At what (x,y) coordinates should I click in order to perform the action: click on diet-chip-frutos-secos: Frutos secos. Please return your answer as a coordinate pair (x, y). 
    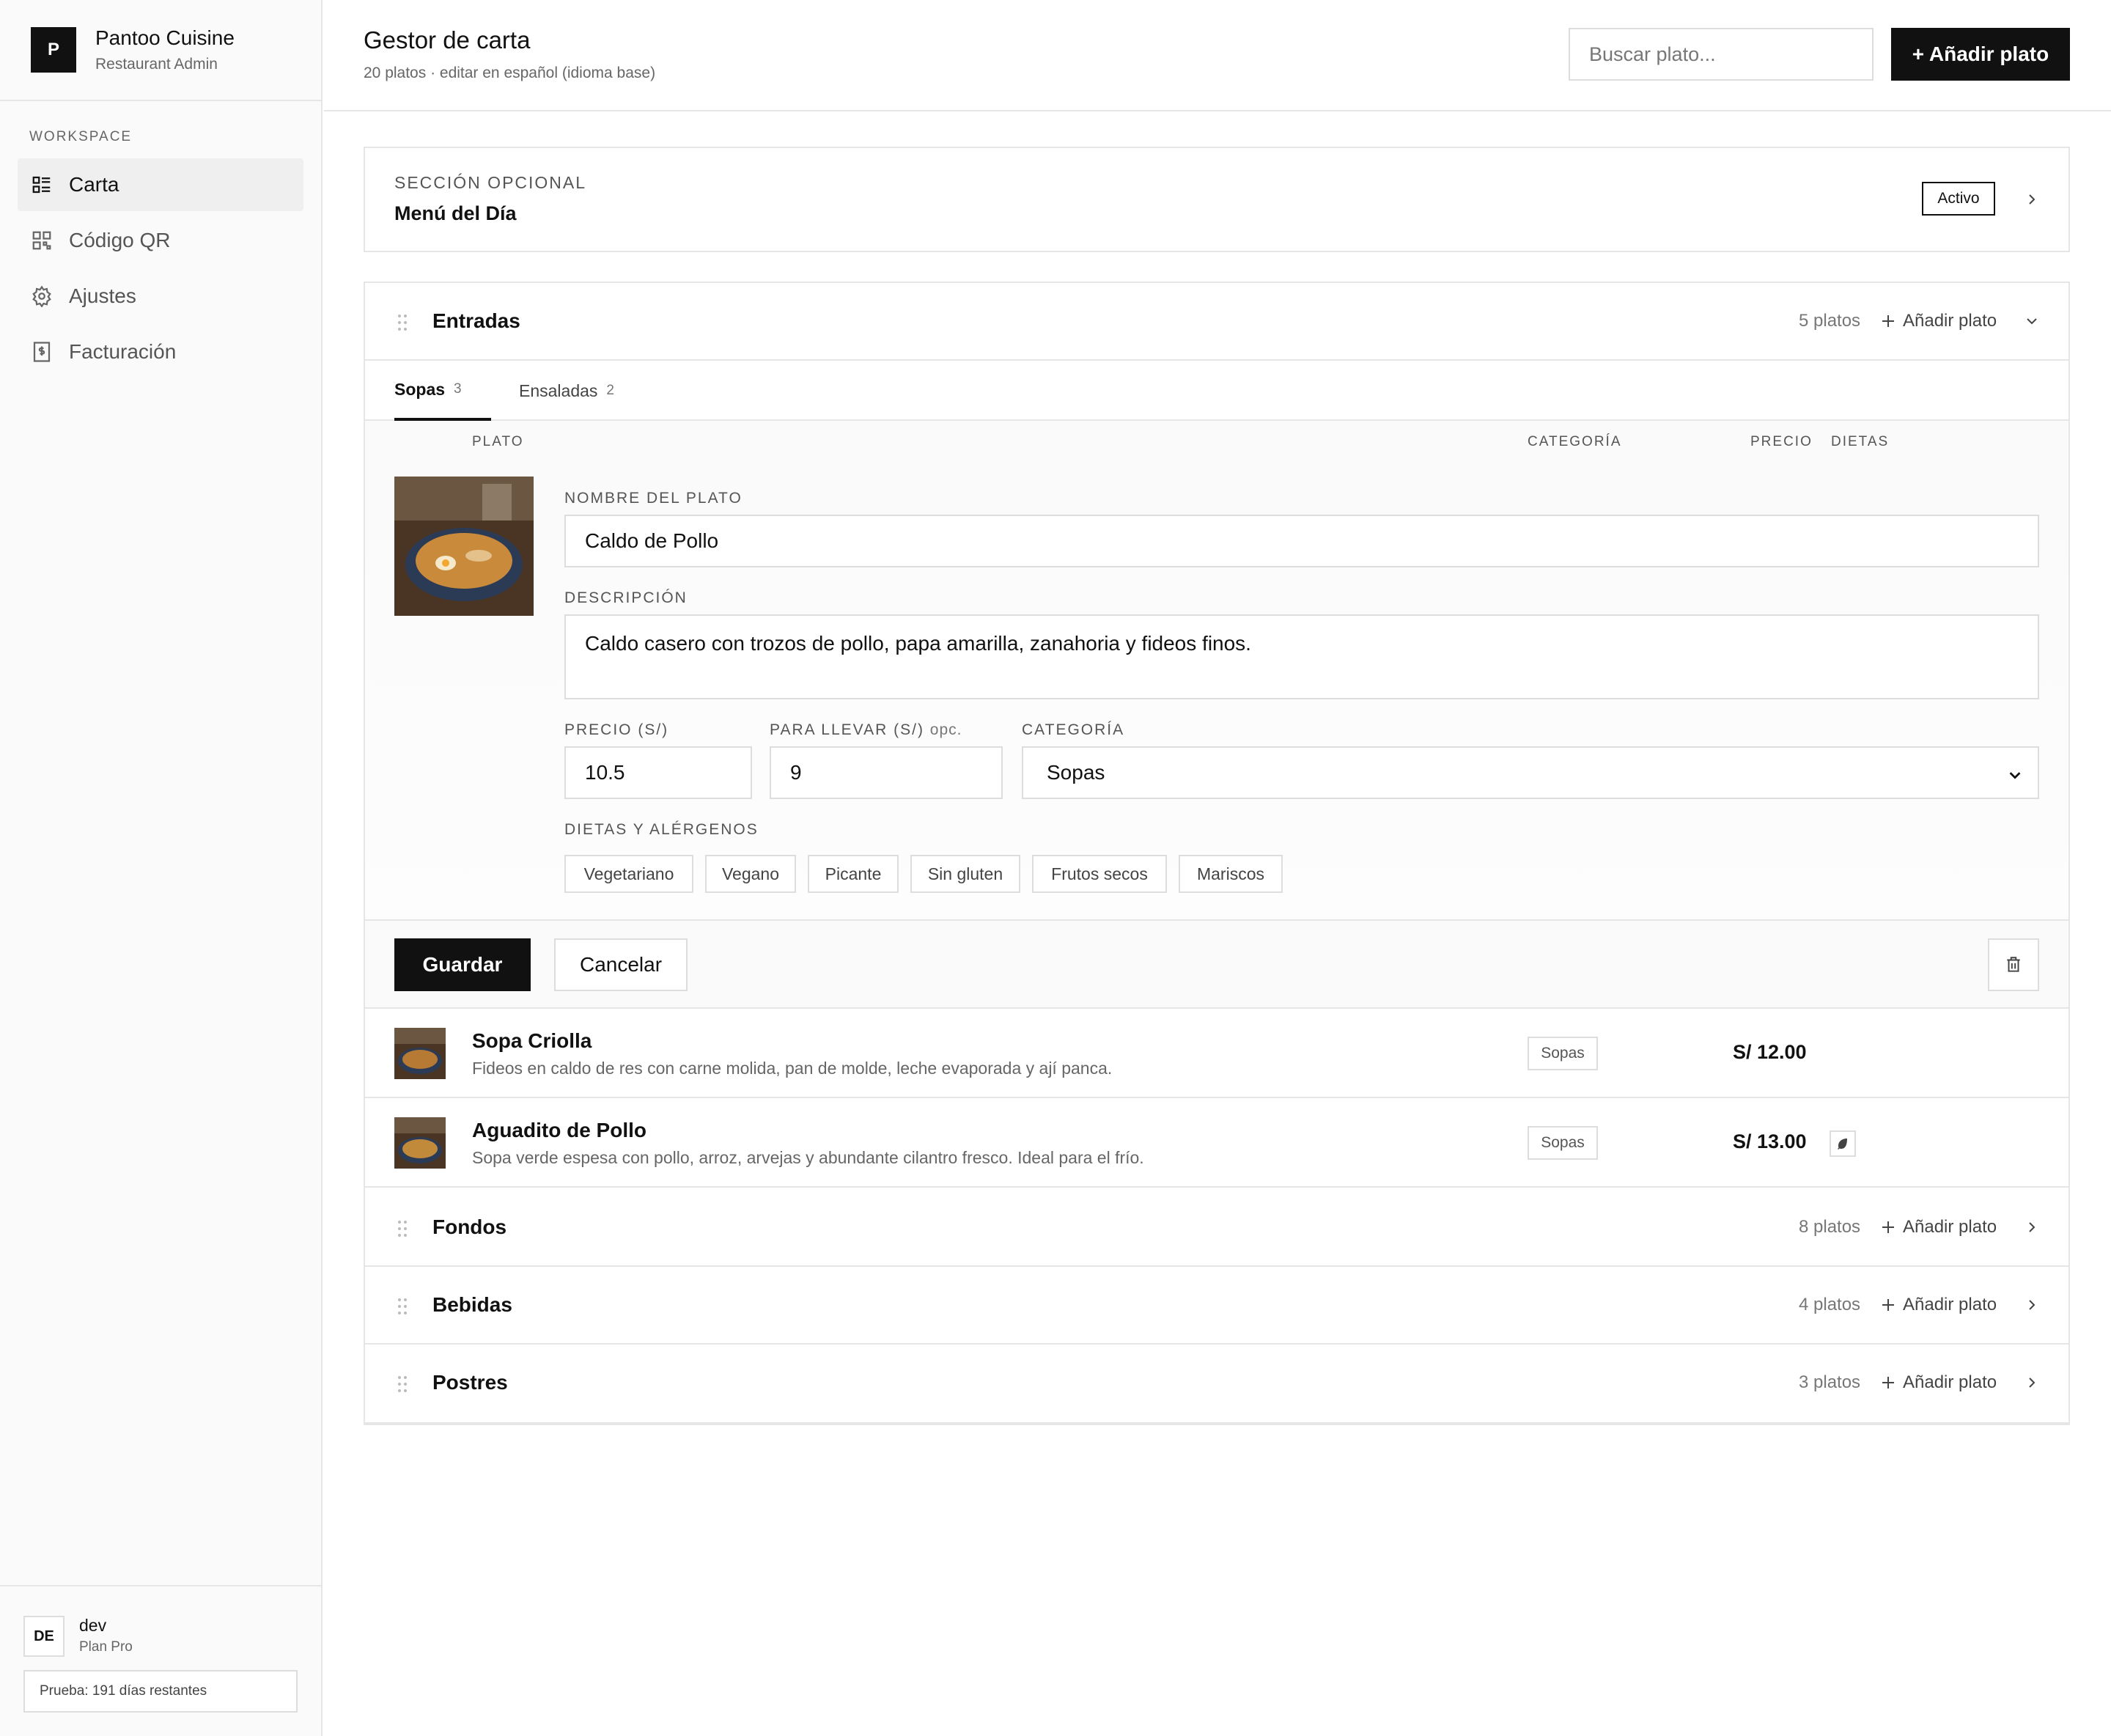
    Looking at the image, I should click on (1099, 874).